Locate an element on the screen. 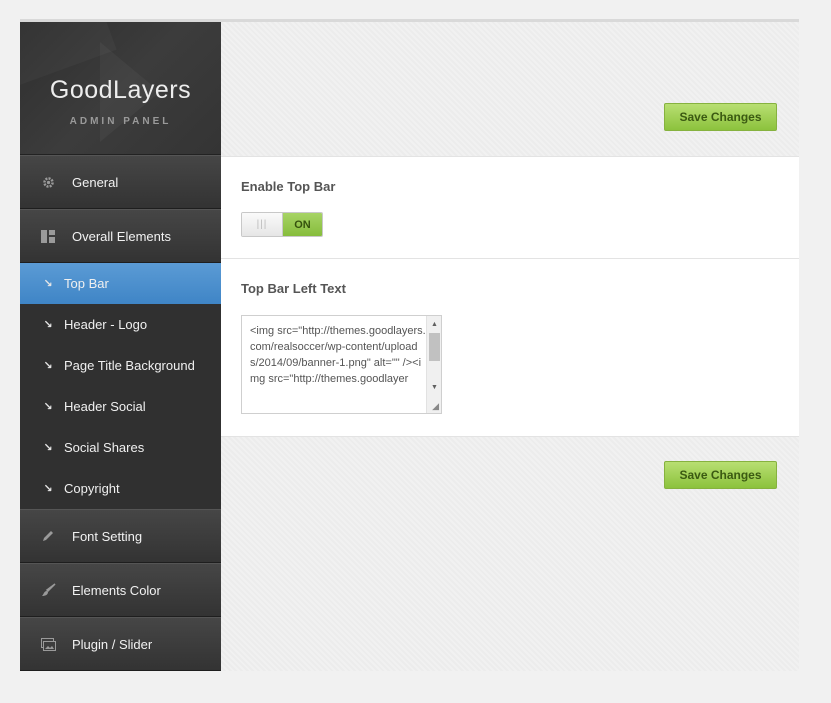 The height and width of the screenshot is (703, 831). nav-section-label: Overall Elements is located at coordinates (121, 236).